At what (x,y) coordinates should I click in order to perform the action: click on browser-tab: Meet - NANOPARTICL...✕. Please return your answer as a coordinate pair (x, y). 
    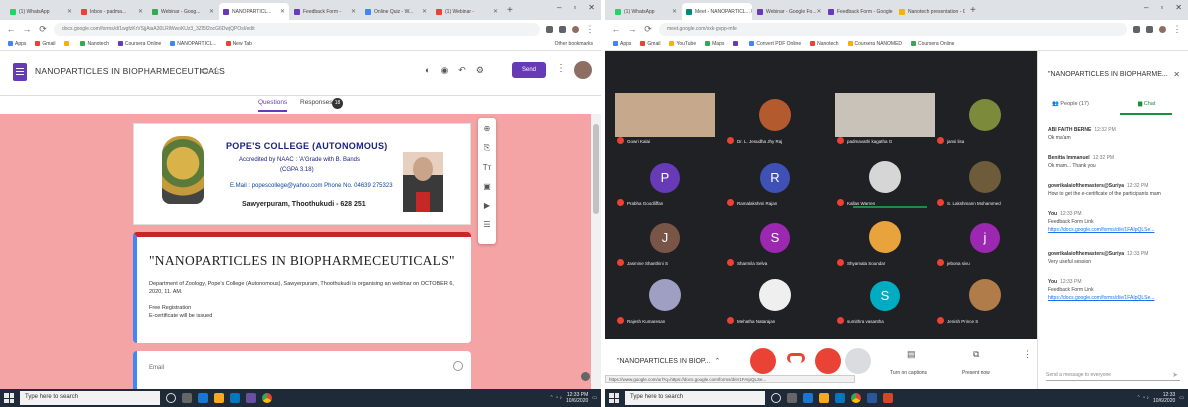
    Looking at the image, I should click on (717, 11).